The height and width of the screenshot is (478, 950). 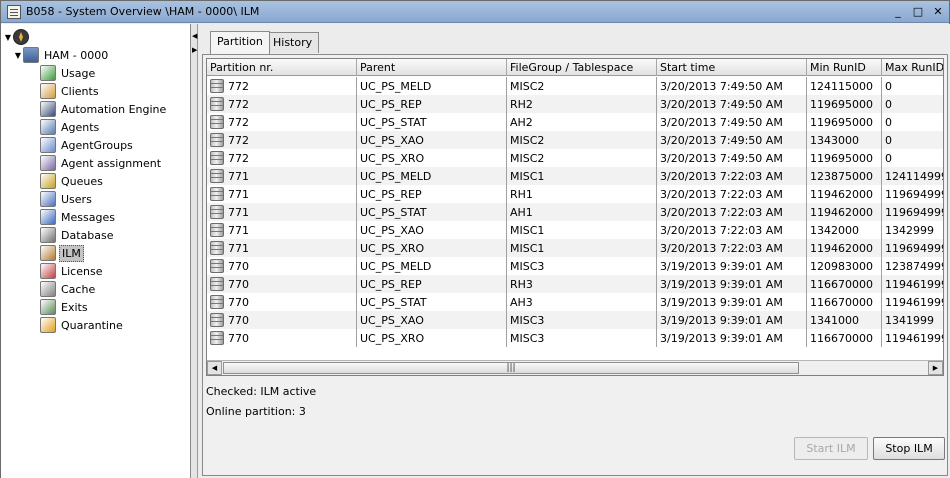 What do you see at coordinates (48, 235) in the screenshot?
I see `database-icon` at bounding box center [48, 235].